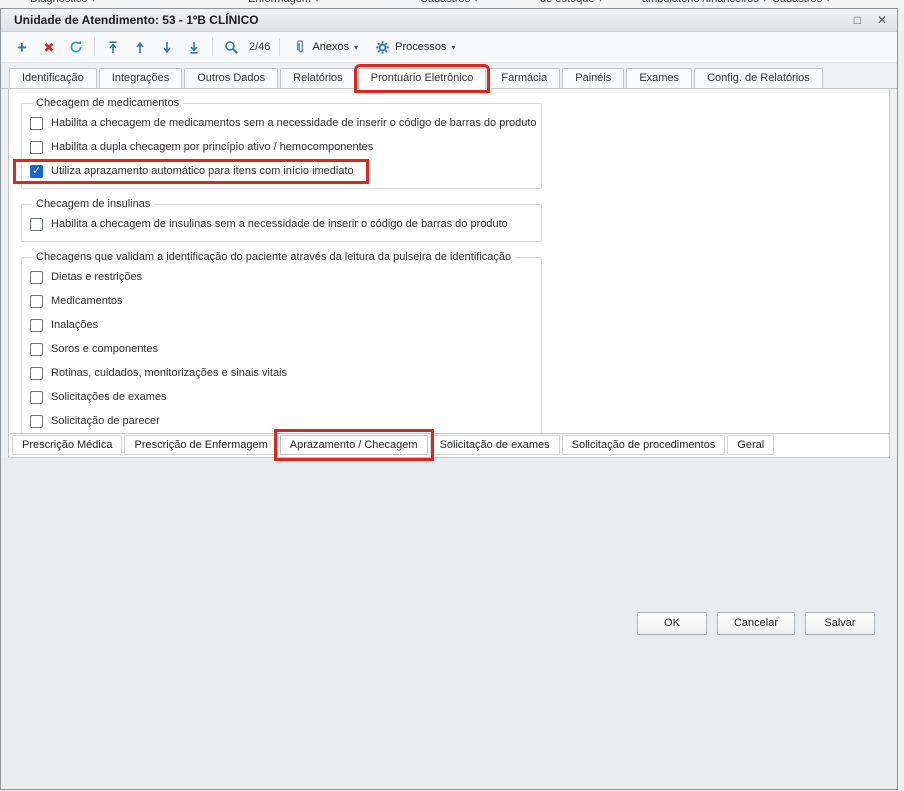 The image size is (904, 791). What do you see at coordinates (882, 20) in the screenshot?
I see `close-button: ✕` at bounding box center [882, 20].